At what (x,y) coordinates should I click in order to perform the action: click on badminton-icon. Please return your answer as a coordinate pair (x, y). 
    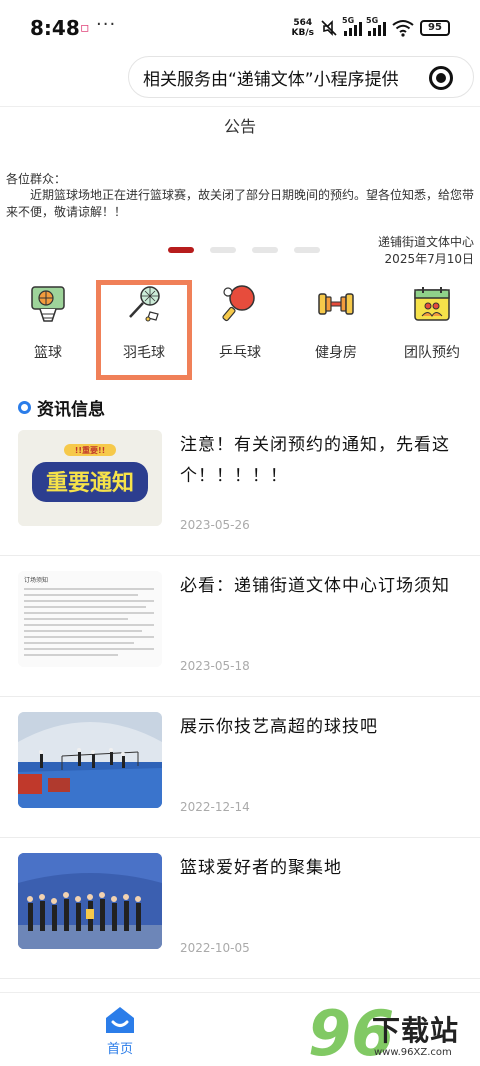
    Looking at the image, I should click on (144, 304).